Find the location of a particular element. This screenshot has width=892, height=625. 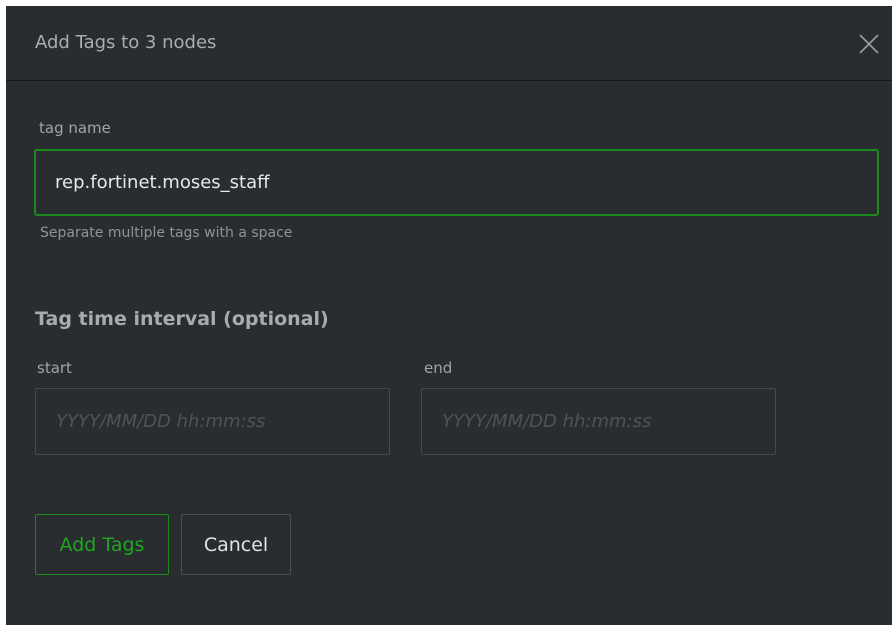

dialog-header: Add Tags to 3 nodes is located at coordinates (449, 43).